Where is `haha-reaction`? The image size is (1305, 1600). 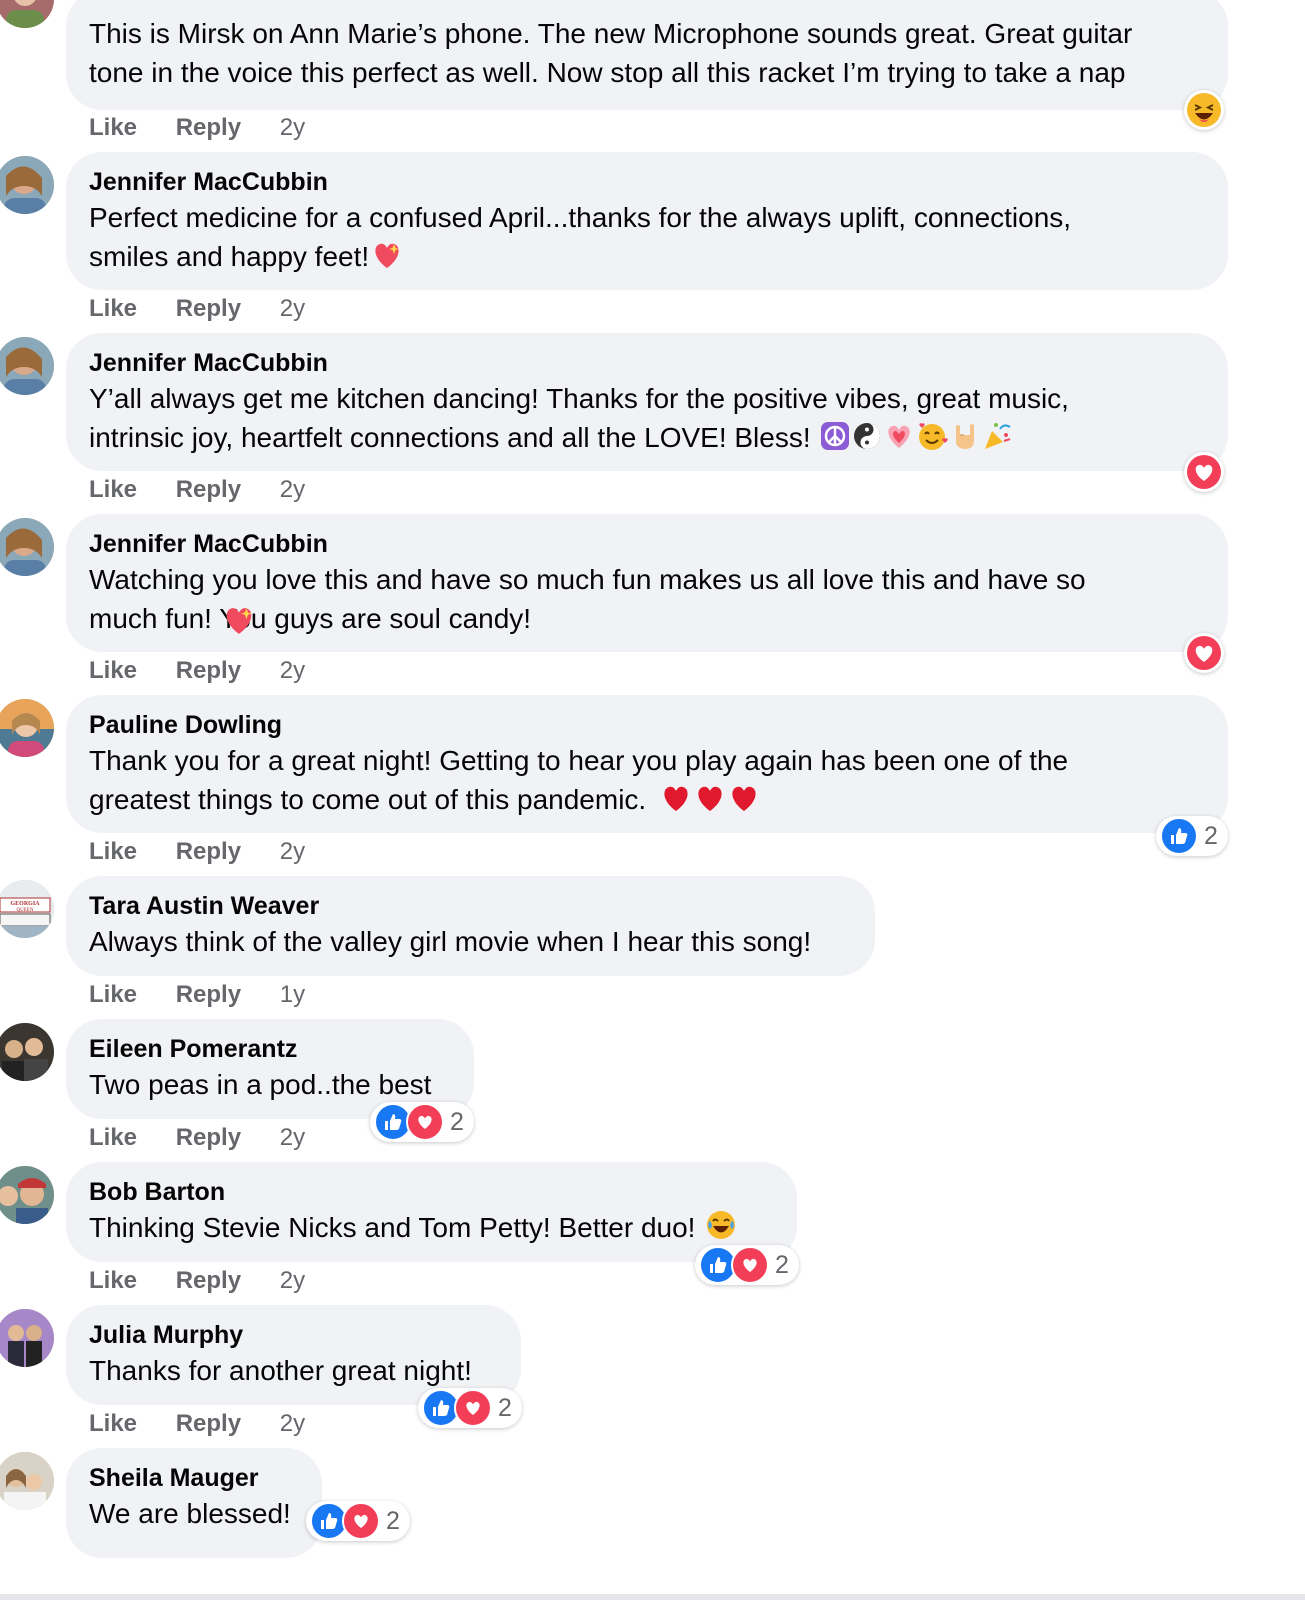
haha-reaction is located at coordinates (1204, 110).